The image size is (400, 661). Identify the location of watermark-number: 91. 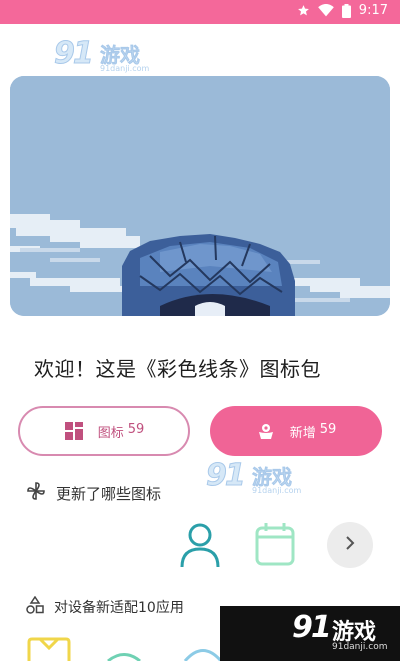
(74, 54).